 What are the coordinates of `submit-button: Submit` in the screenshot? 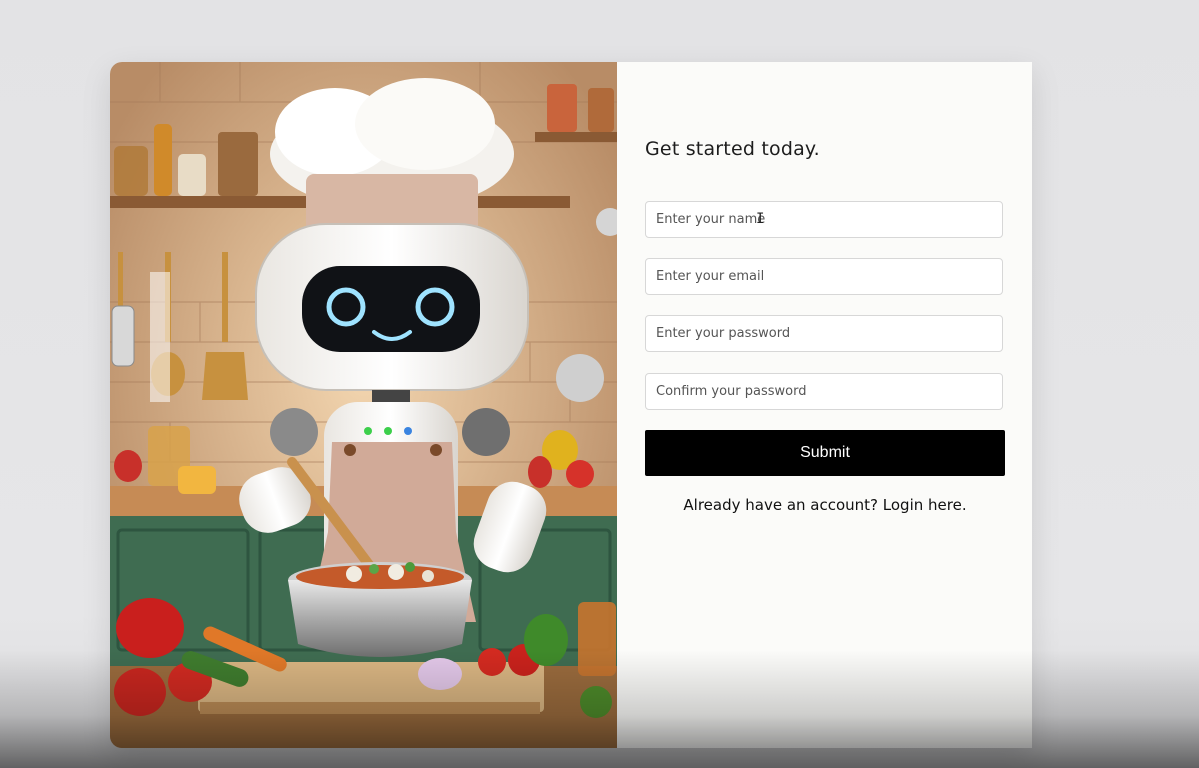 It's located at (825, 453).